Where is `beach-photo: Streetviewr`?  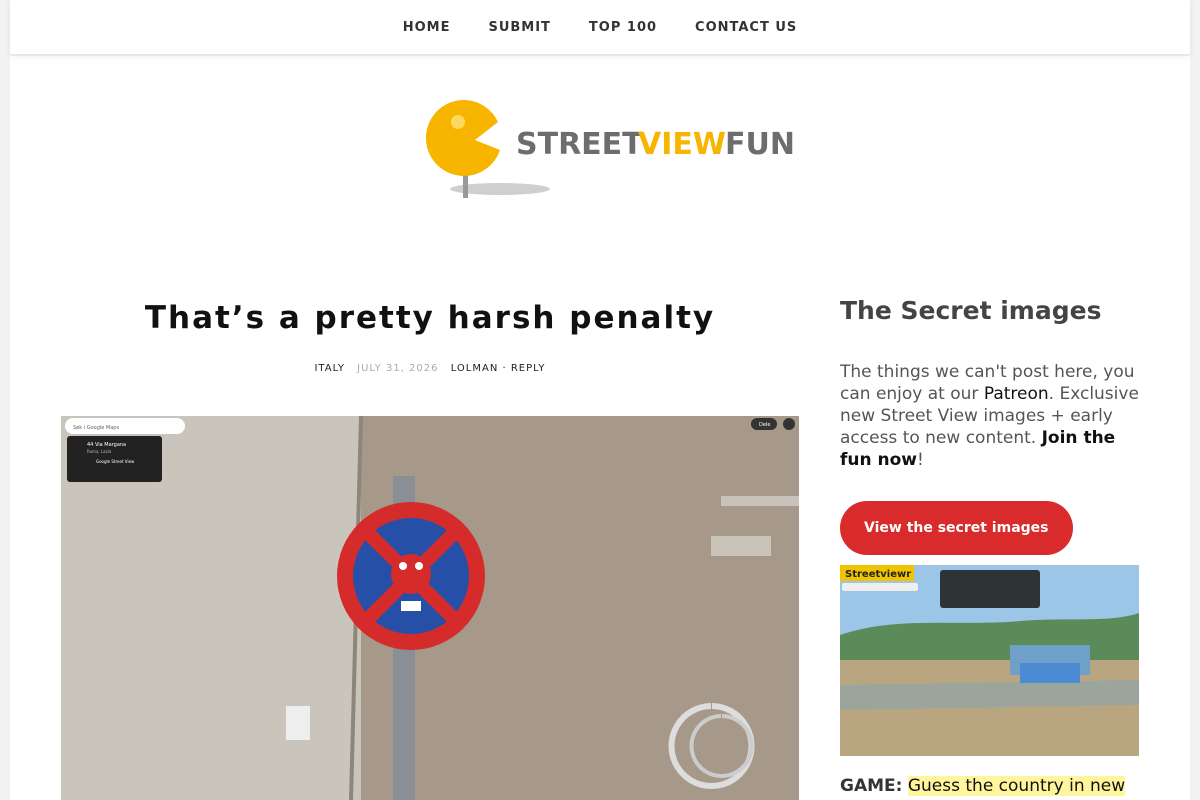 beach-photo: Streetviewr is located at coordinates (989, 660).